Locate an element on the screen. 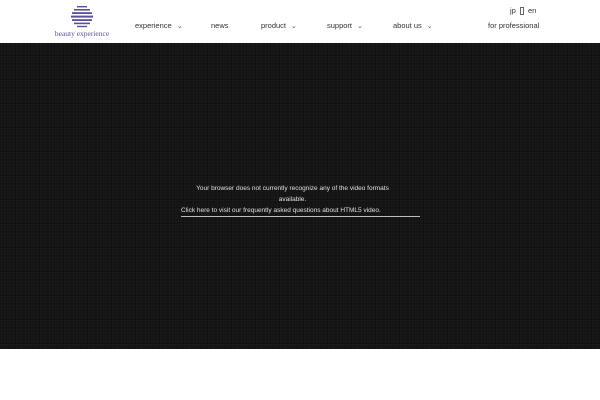  nav-item-experience: experience ⌄ is located at coordinates (159, 26).